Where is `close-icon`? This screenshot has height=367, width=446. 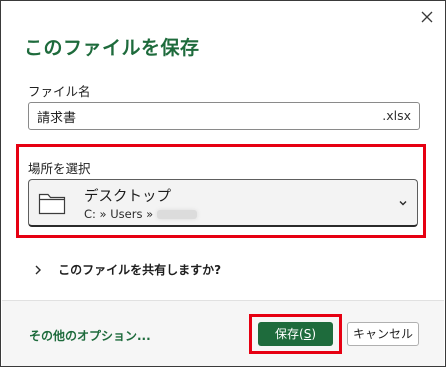
close-icon is located at coordinates (427, 17).